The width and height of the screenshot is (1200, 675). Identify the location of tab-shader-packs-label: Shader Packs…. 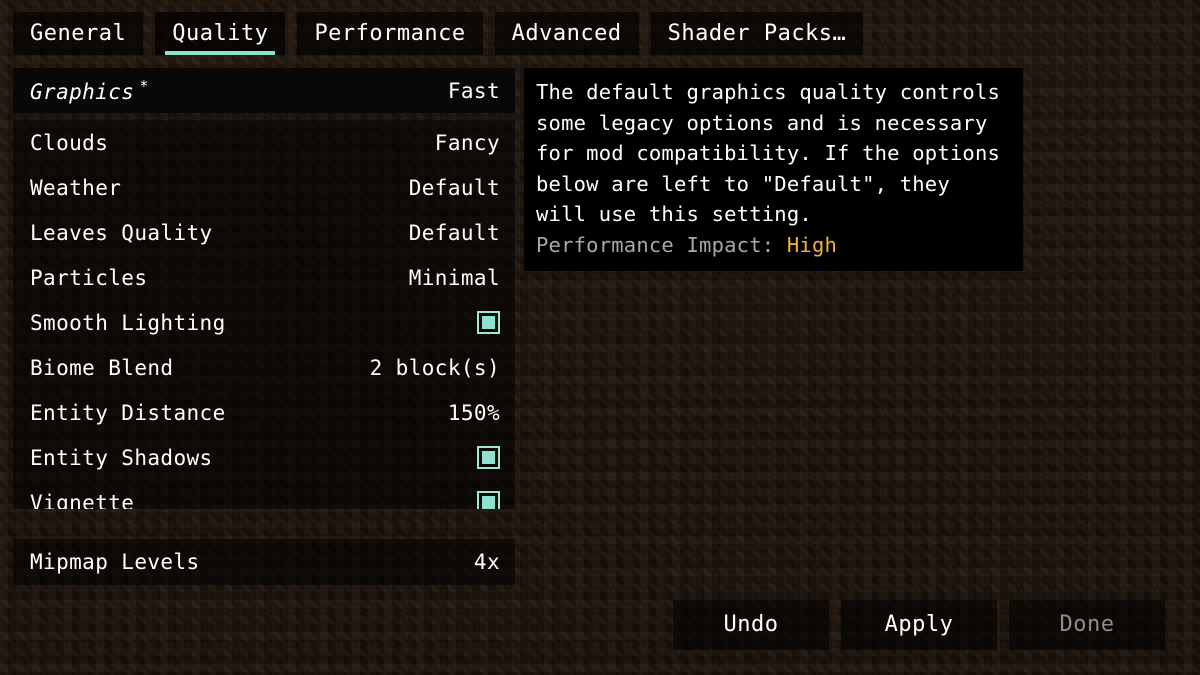
(757, 33).